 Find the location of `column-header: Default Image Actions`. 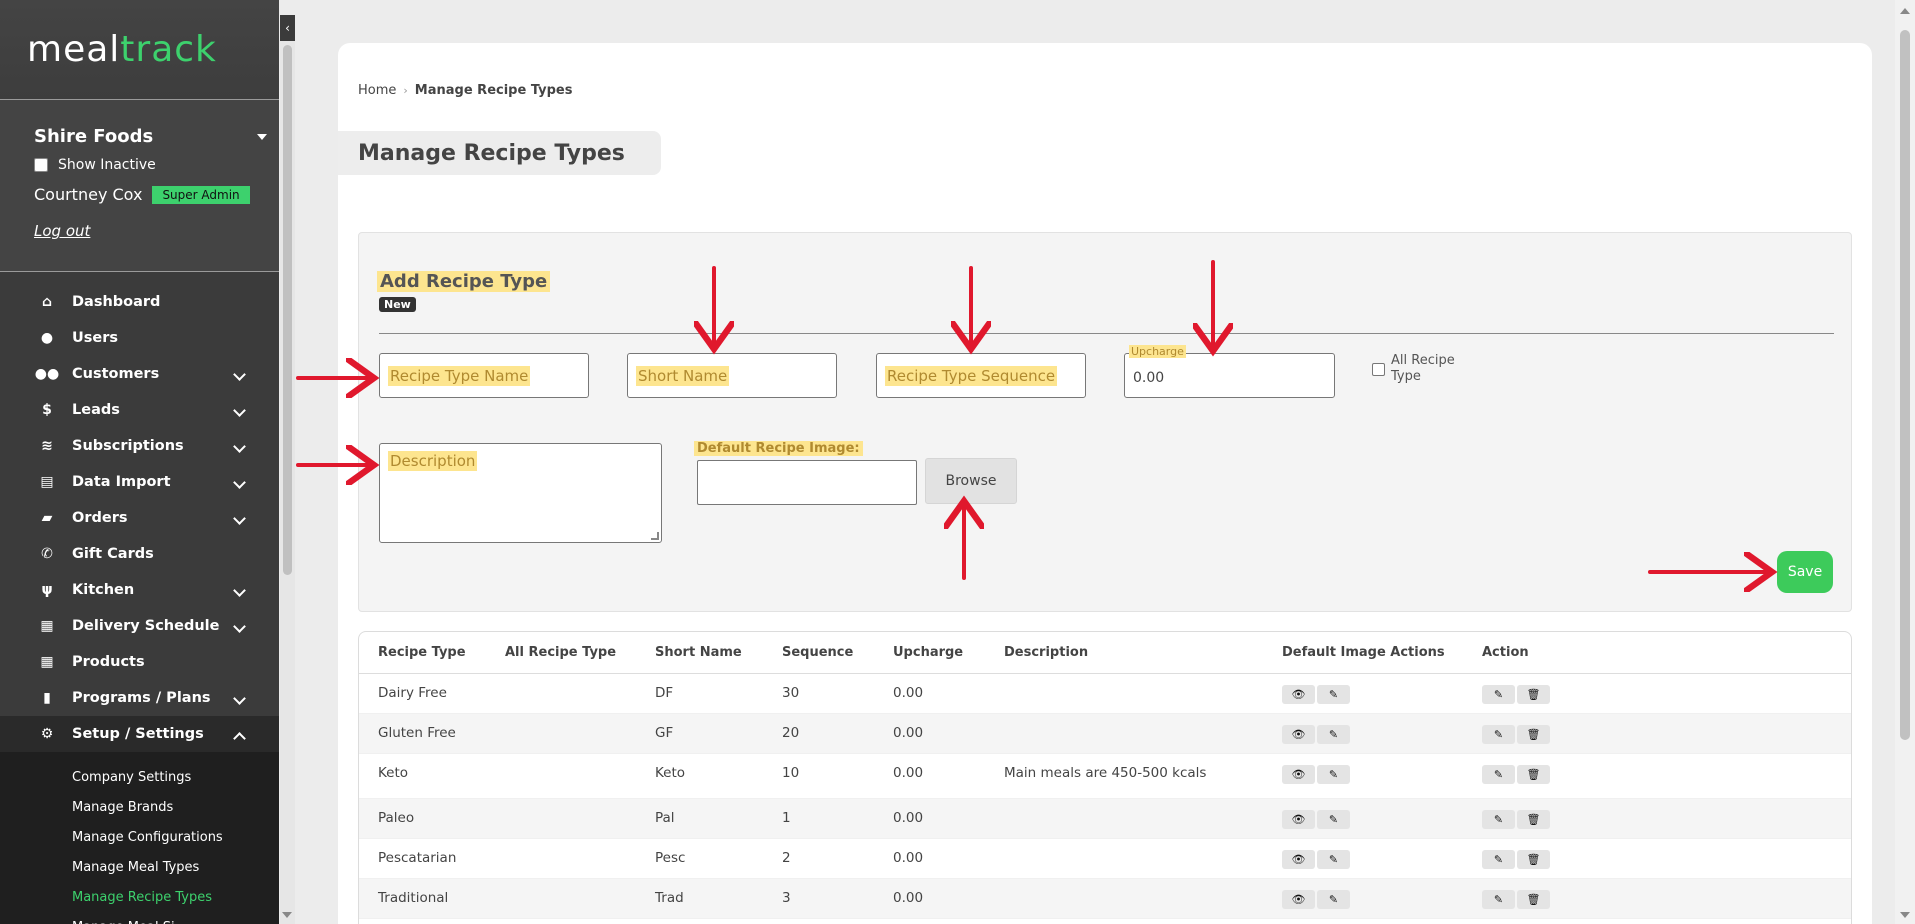

column-header: Default Image Actions is located at coordinates (1363, 652).